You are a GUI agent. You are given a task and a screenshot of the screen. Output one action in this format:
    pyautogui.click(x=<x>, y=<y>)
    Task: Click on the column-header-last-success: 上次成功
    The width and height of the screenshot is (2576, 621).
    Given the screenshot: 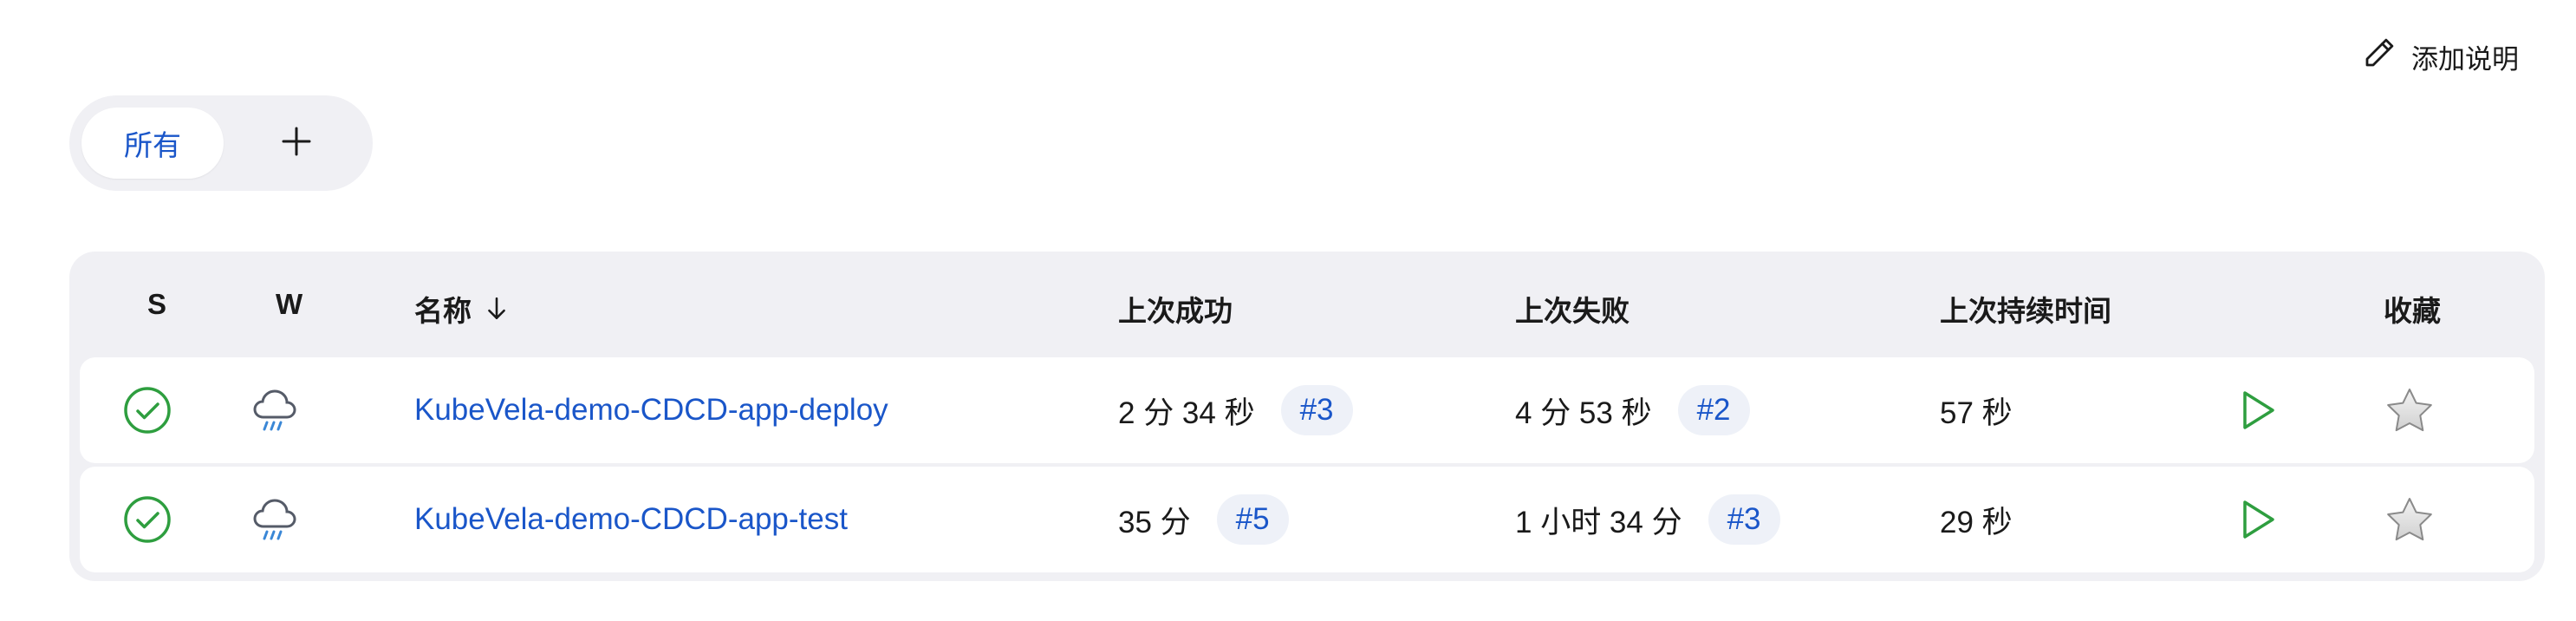 What is the action you would take?
    pyautogui.click(x=1175, y=309)
    